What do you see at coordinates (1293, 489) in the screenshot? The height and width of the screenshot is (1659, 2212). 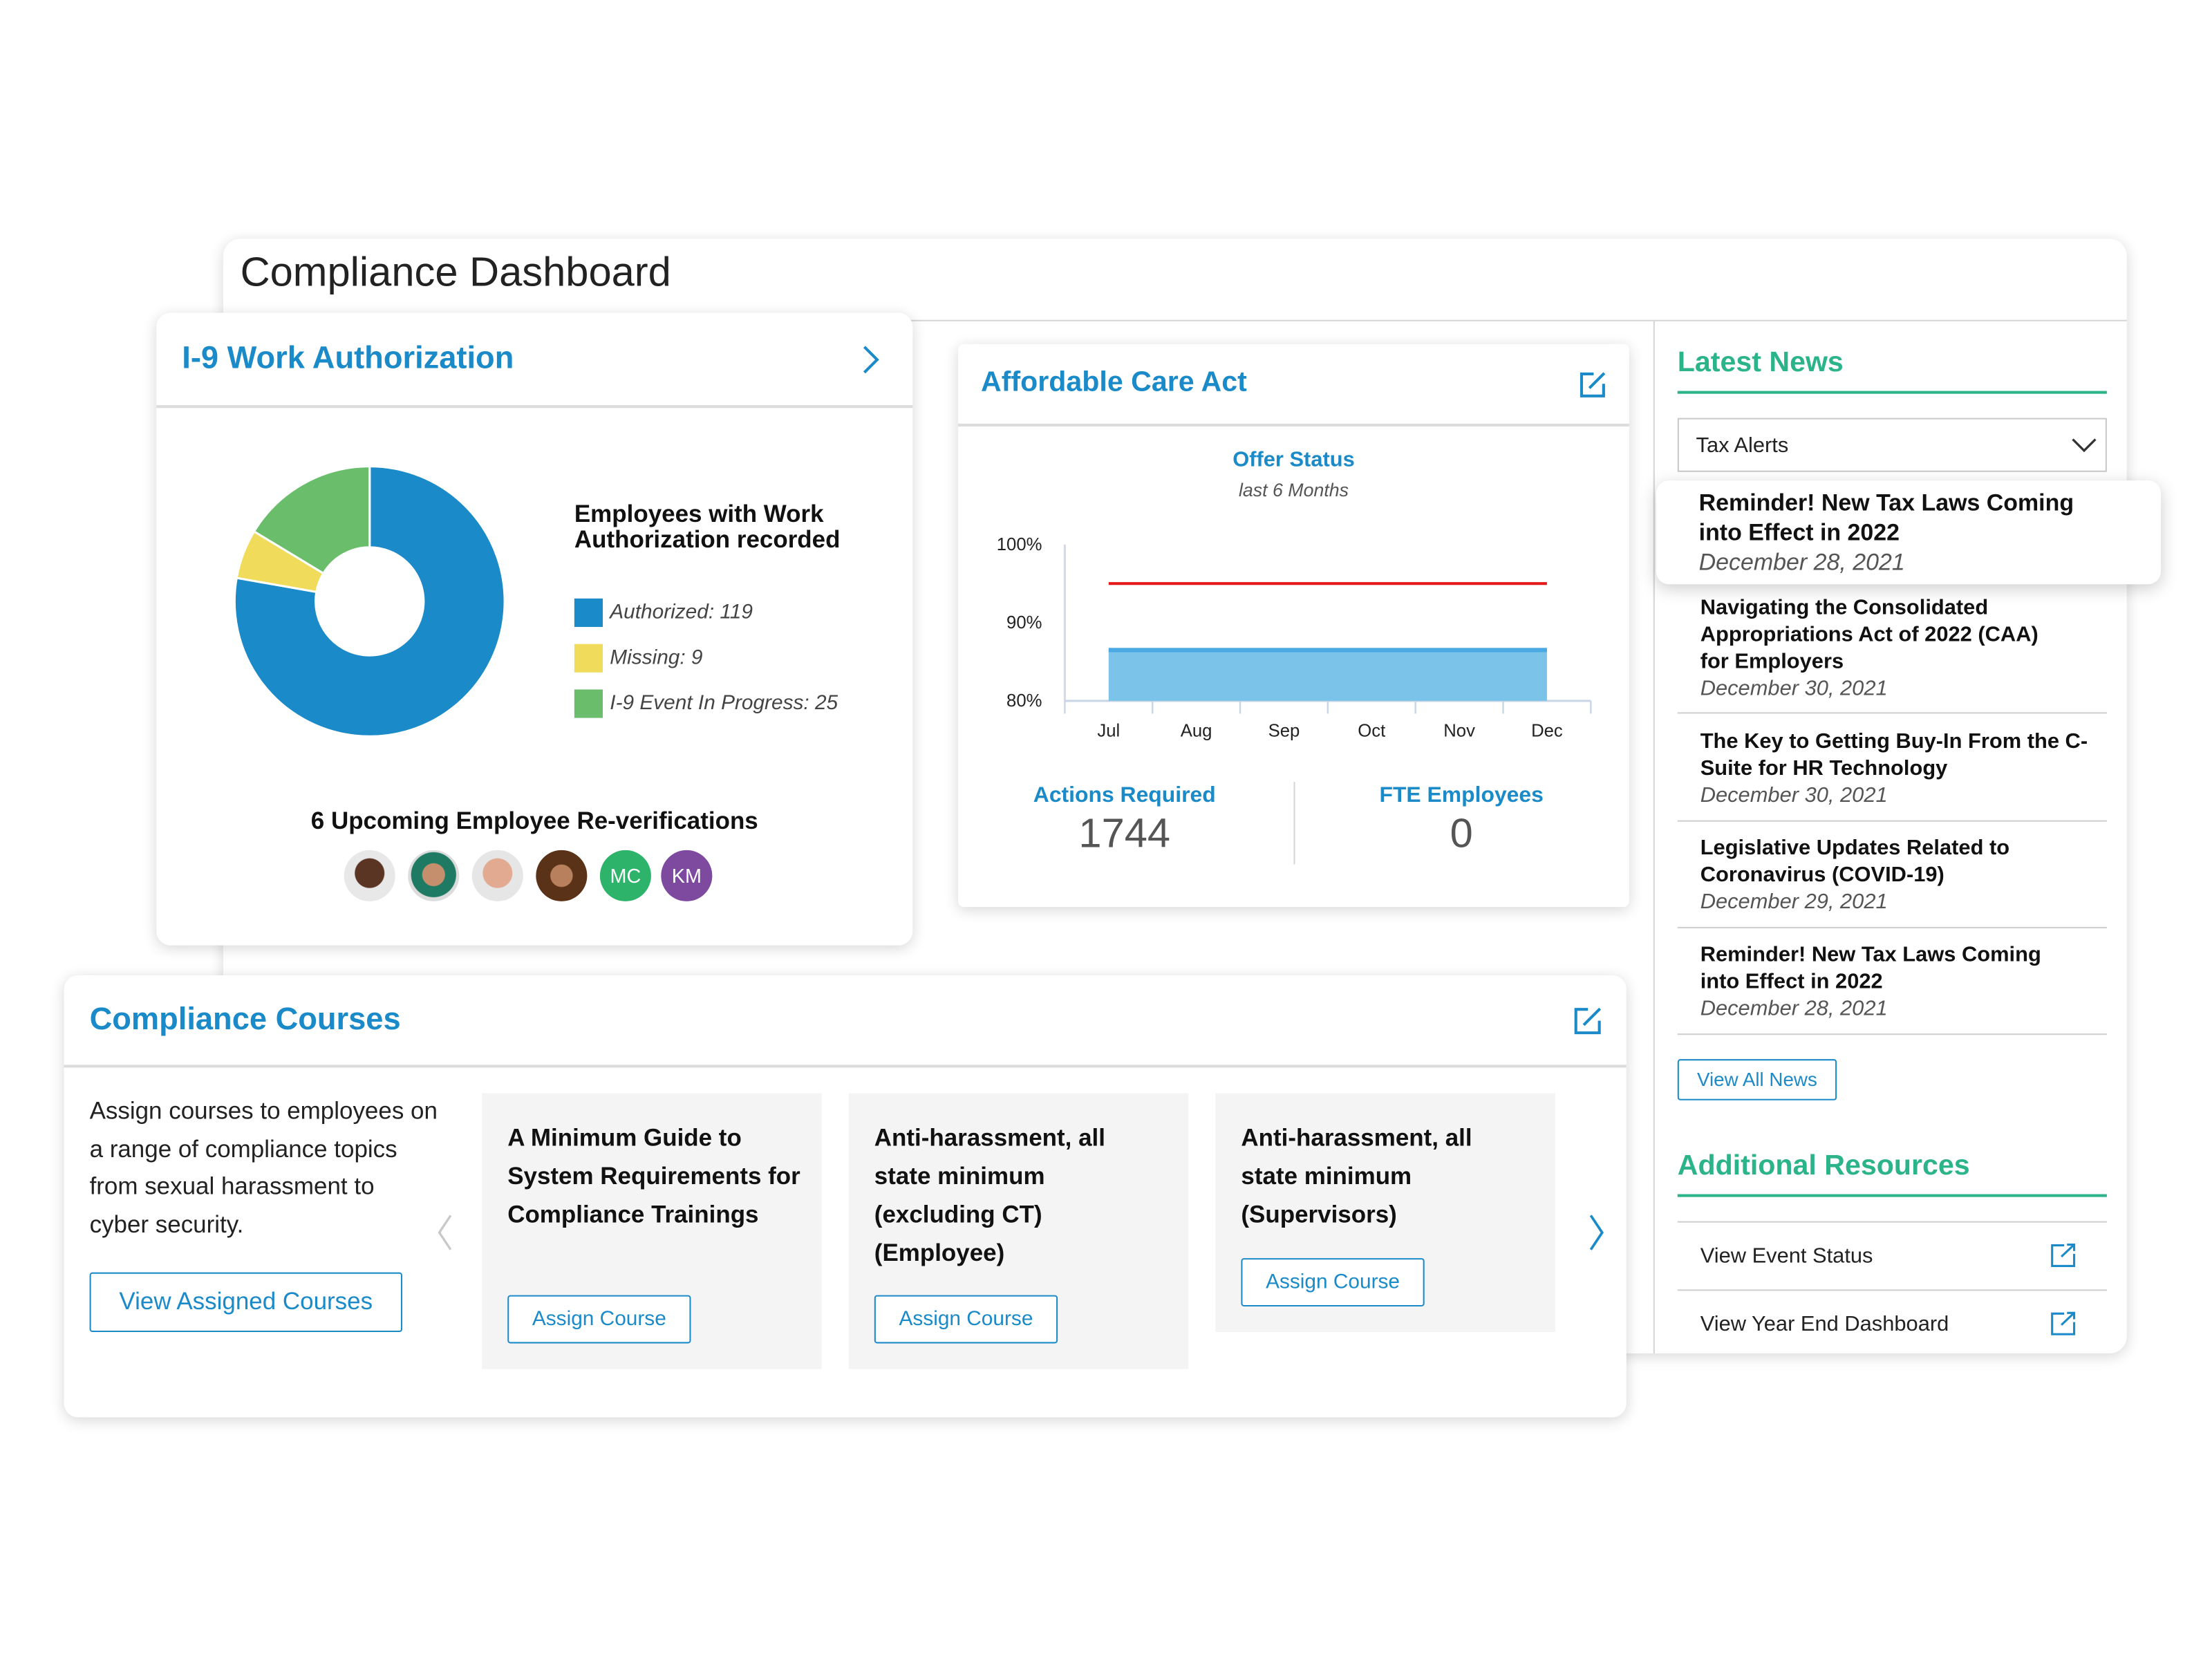 I see `offer-status-subtitle: last 6 Months` at bounding box center [1293, 489].